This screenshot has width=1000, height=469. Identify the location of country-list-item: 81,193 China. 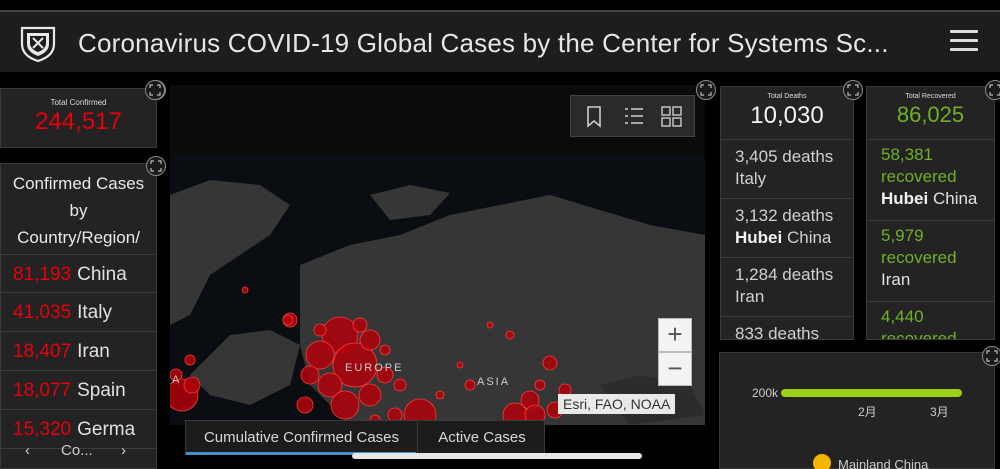
(78, 273).